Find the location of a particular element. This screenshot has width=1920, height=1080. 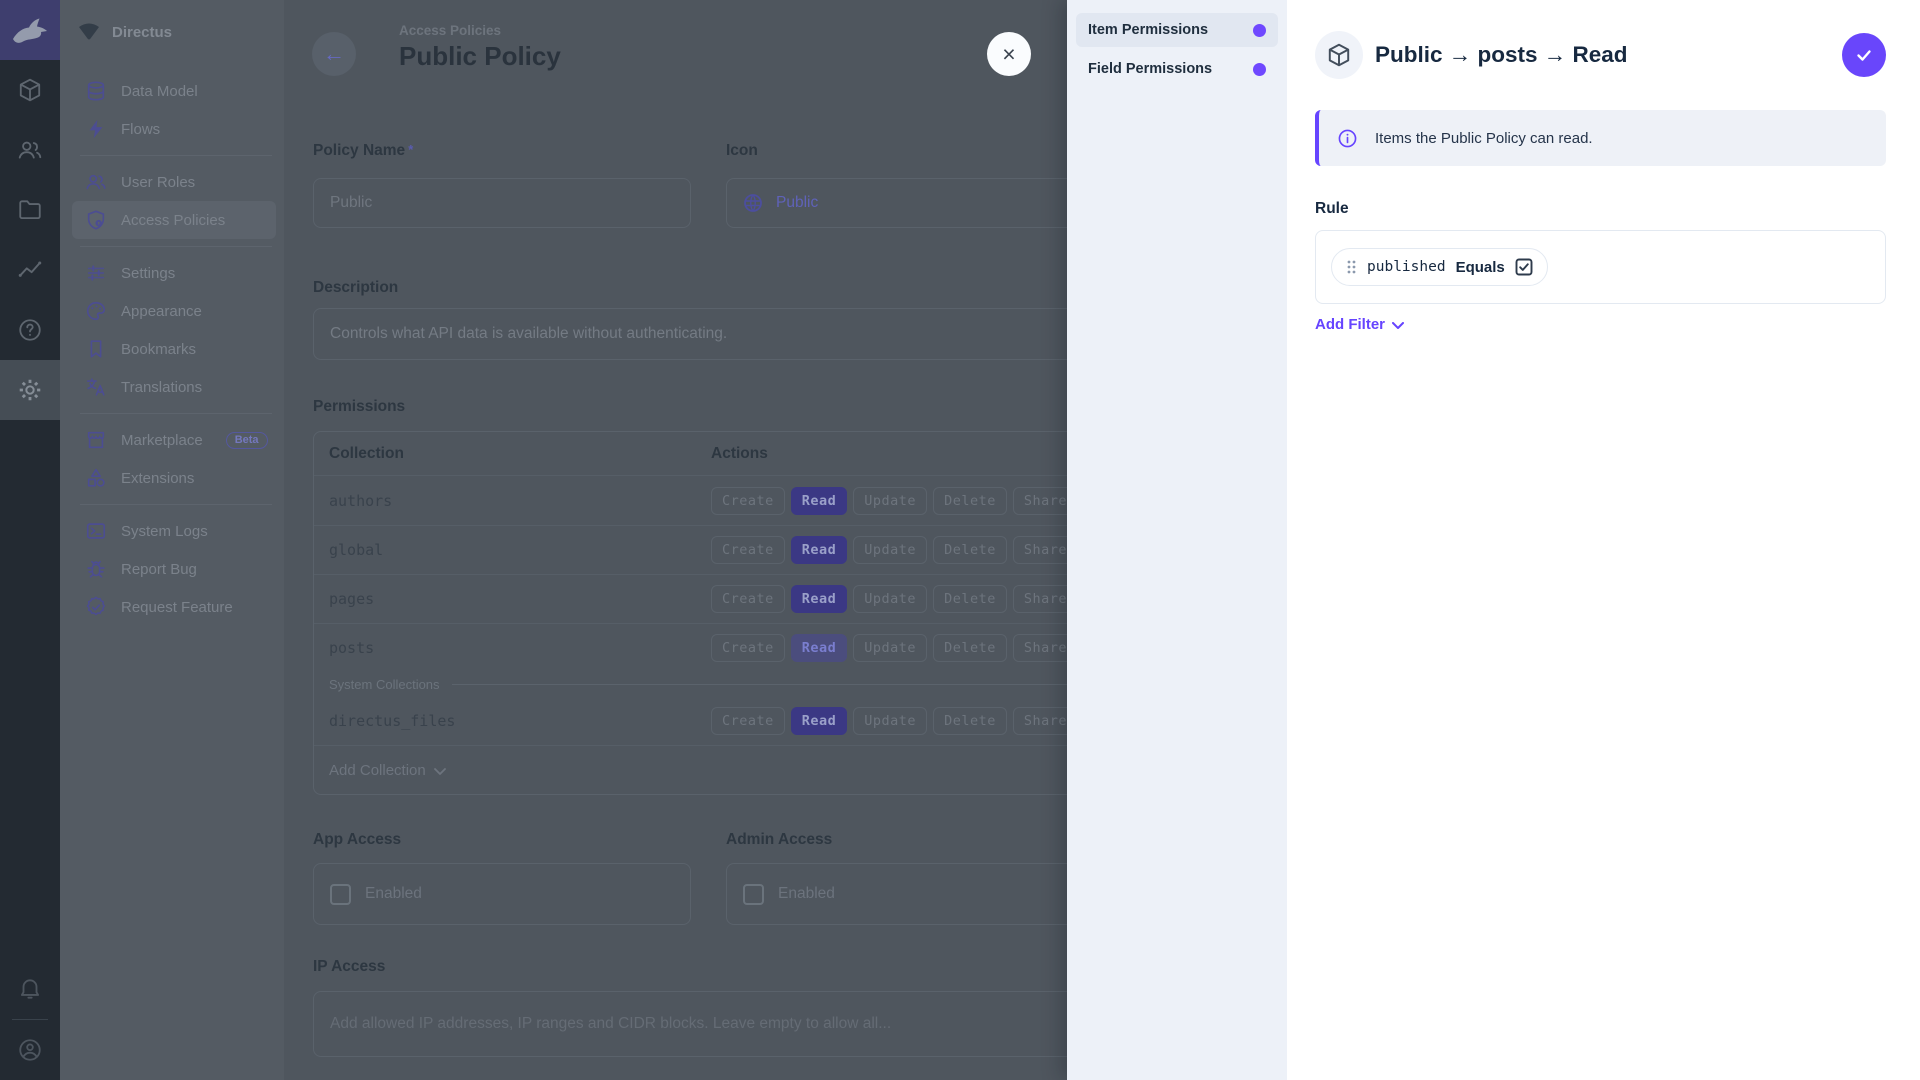

collection-column-header: Collection is located at coordinates (366, 453).